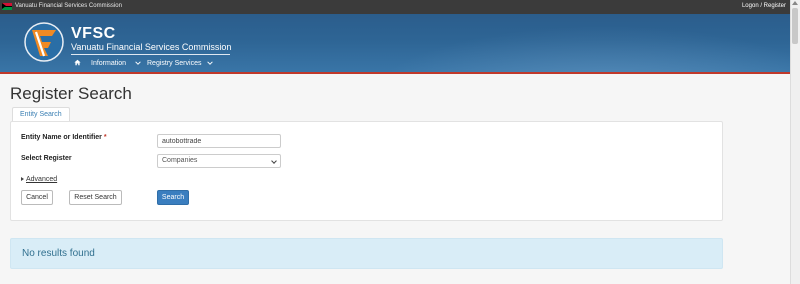 This screenshot has height=284, width=800. What do you see at coordinates (219, 161) in the screenshot?
I see `register-select: Companies` at bounding box center [219, 161].